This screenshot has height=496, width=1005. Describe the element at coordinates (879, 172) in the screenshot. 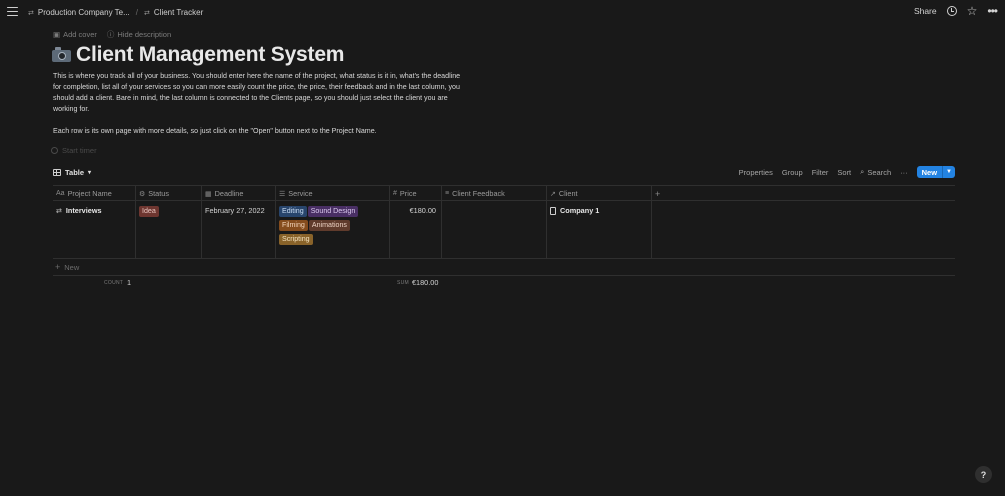

I see `search-label: Search` at that location.